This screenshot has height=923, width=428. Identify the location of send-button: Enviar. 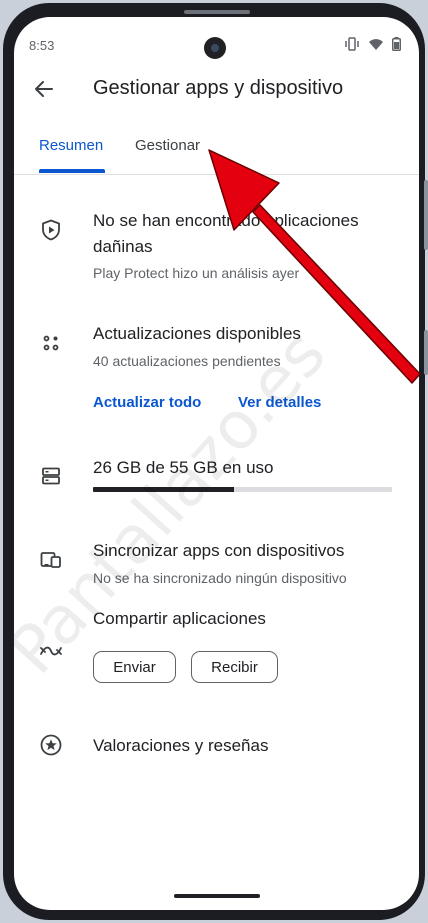
(134, 667).